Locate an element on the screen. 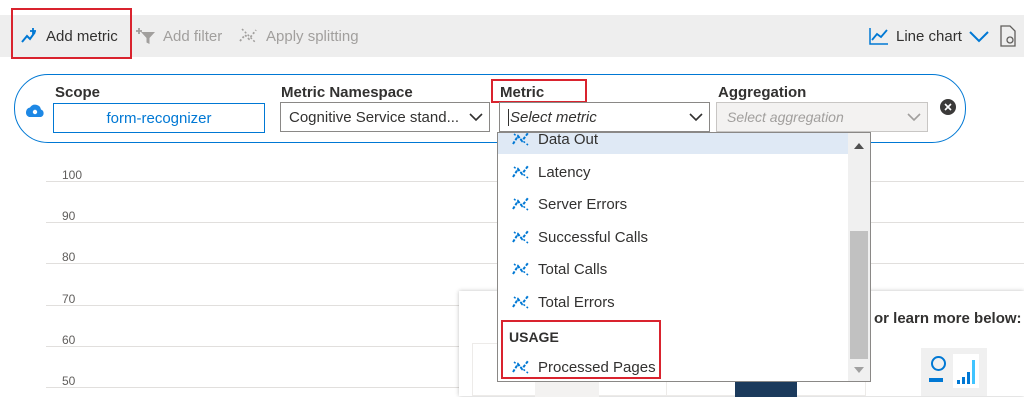 The width and height of the screenshot is (1024, 397). y-tick-label: 100 is located at coordinates (72, 175).